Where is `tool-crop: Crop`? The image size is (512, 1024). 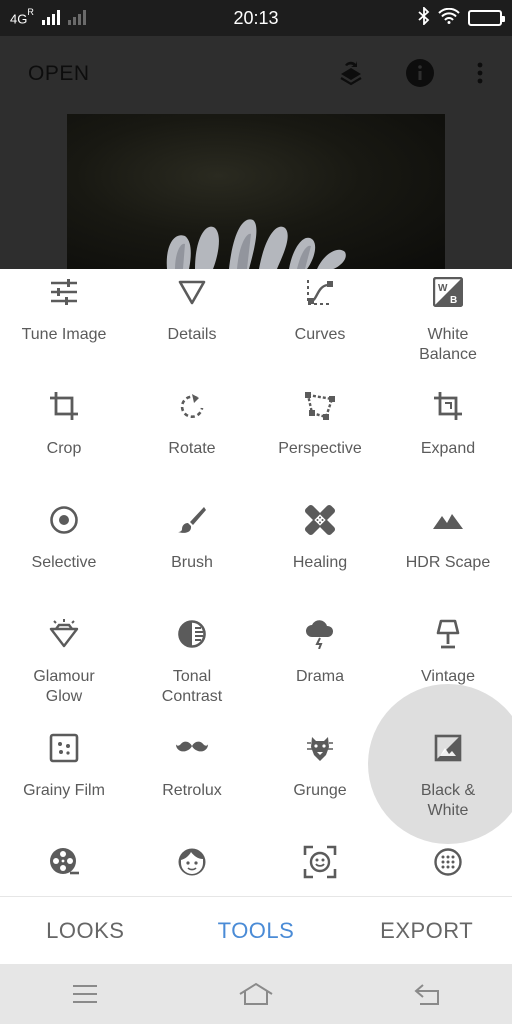 tool-crop: Crop is located at coordinates (64, 440).